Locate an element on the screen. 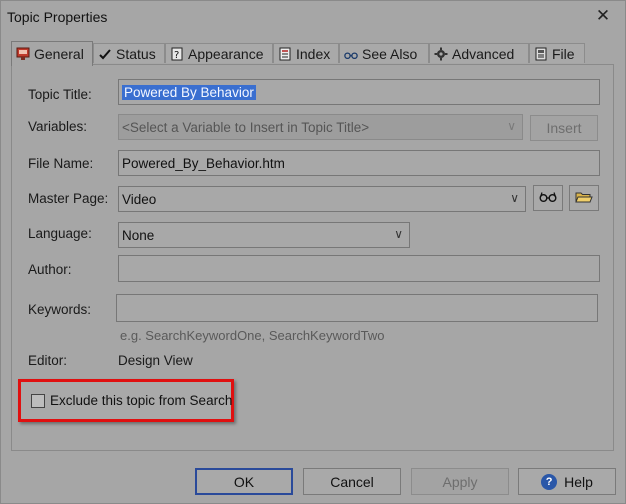  author-label: Author: is located at coordinates (50, 269).